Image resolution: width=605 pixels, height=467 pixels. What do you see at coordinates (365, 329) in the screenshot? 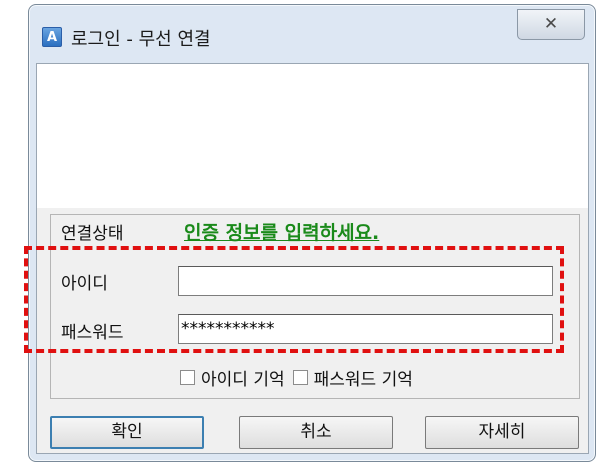
I see `password-input: ***********` at bounding box center [365, 329].